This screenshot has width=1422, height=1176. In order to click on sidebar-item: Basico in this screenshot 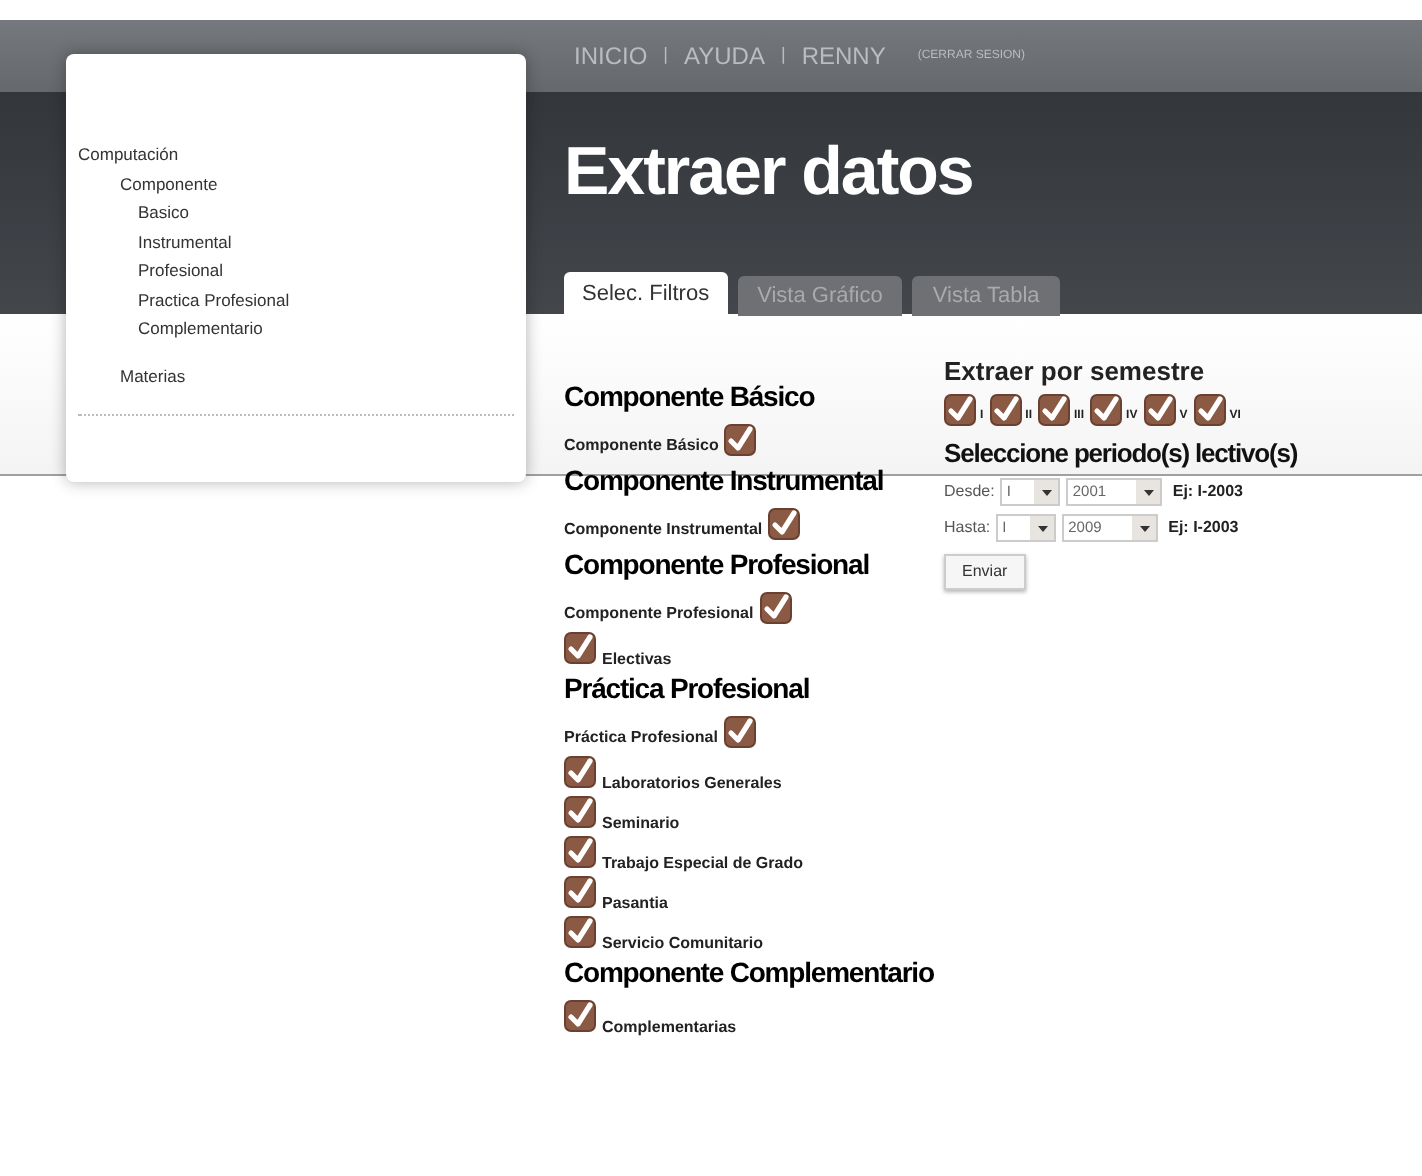, I will do `click(296, 212)`.